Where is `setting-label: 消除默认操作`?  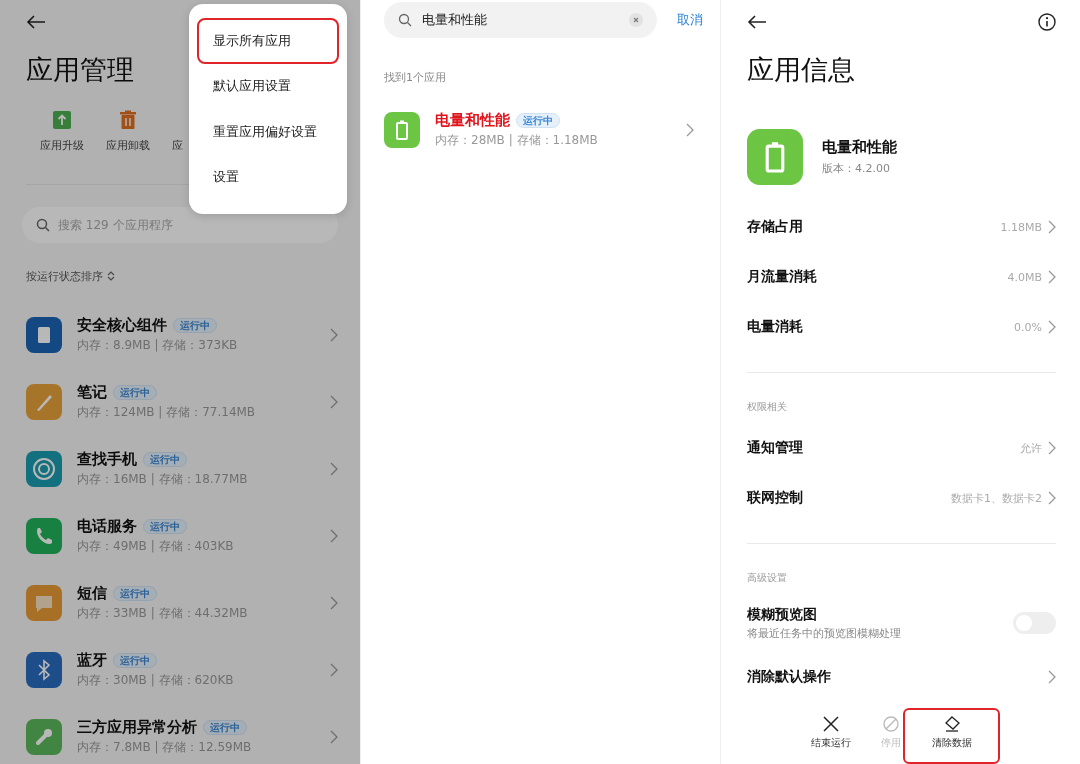
setting-label: 消除默认操作 is located at coordinates (894, 677).